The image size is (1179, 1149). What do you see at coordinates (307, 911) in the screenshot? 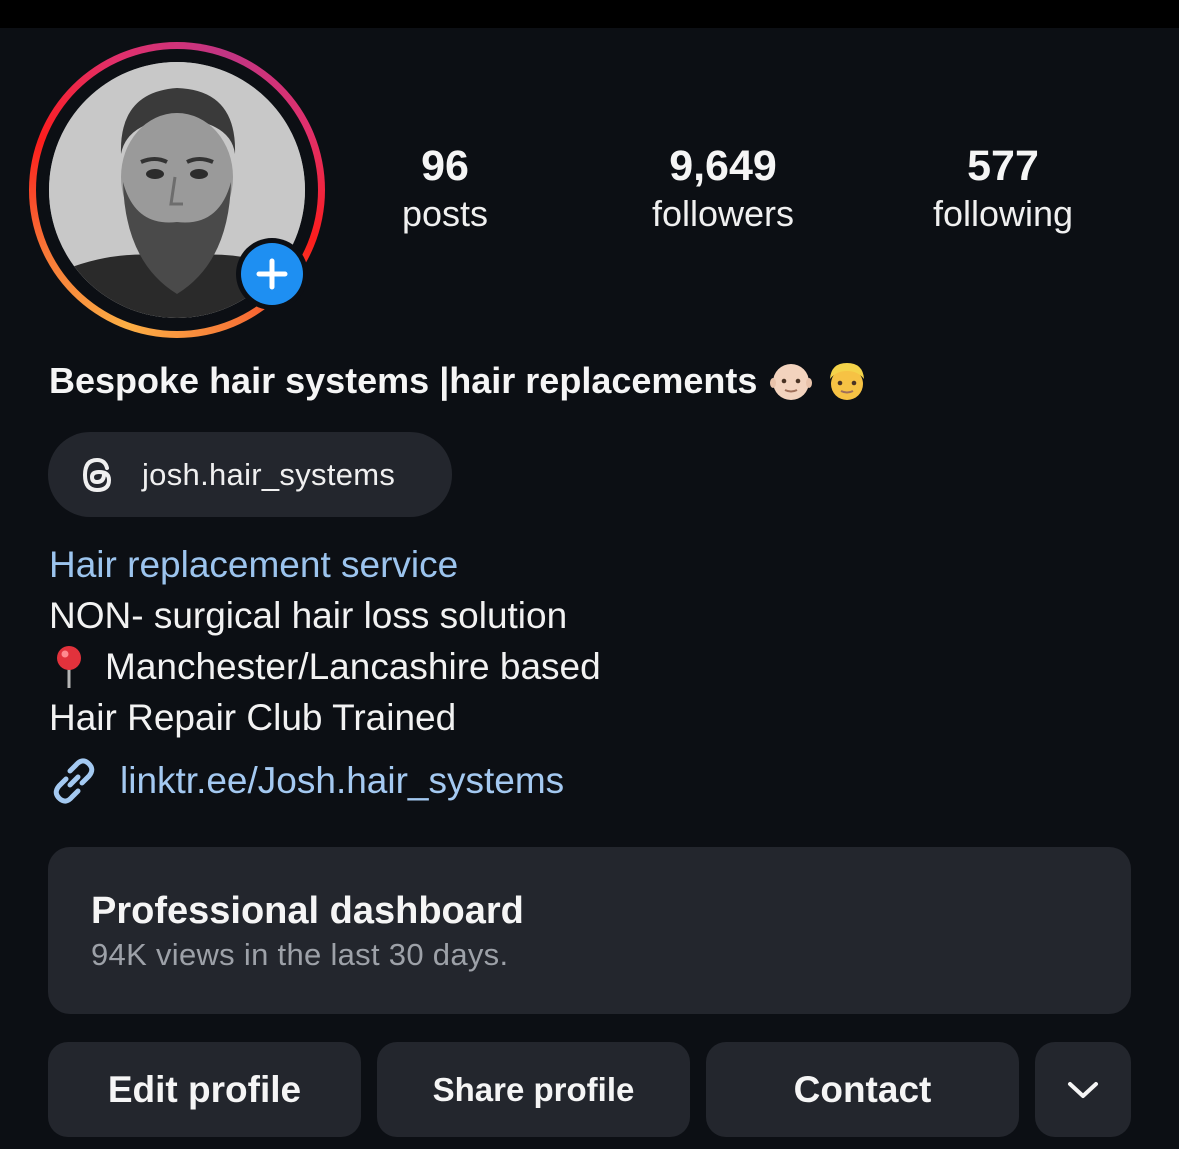
I see `dashboard-title: Professional dashboard` at bounding box center [307, 911].